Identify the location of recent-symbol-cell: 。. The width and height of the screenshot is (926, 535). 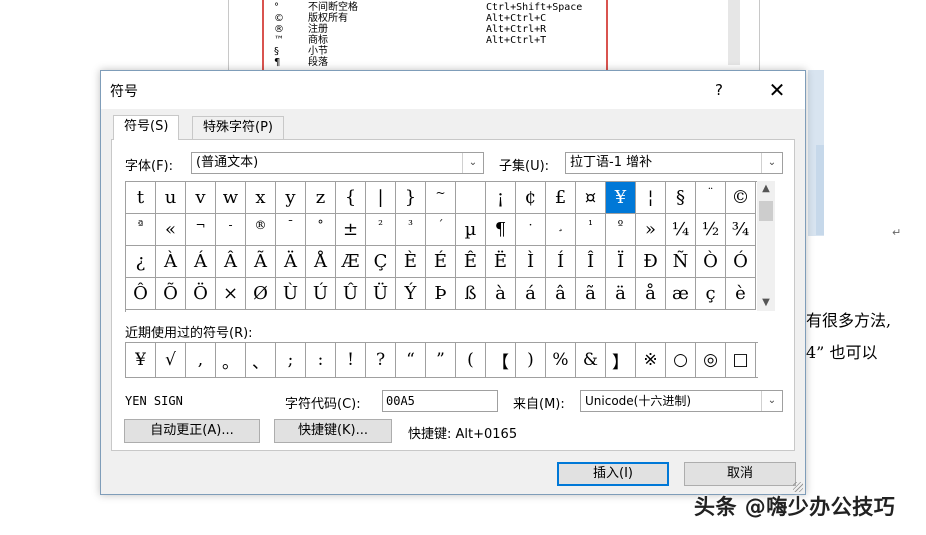
(231, 360).